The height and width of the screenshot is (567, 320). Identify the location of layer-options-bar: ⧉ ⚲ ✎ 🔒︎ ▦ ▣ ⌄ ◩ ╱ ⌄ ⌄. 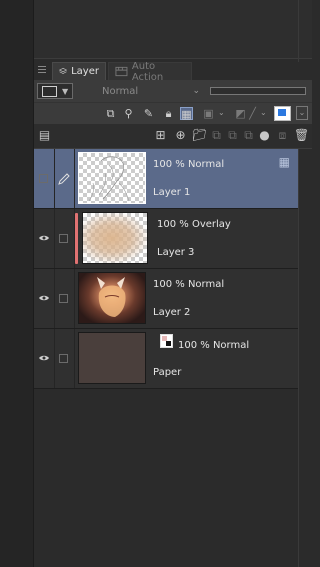
(173, 113).